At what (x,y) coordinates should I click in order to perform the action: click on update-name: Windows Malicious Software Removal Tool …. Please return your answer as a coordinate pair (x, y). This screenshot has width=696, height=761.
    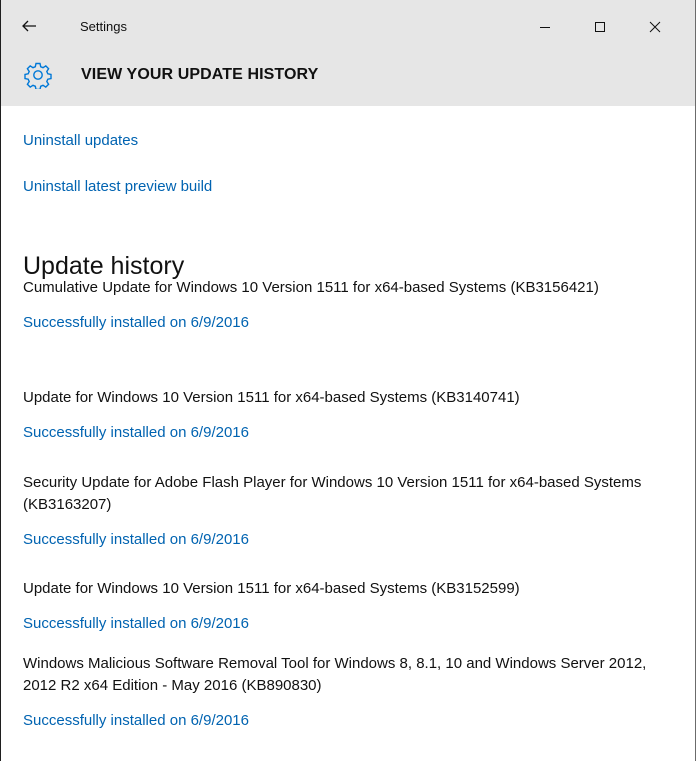
    Looking at the image, I should click on (353, 675).